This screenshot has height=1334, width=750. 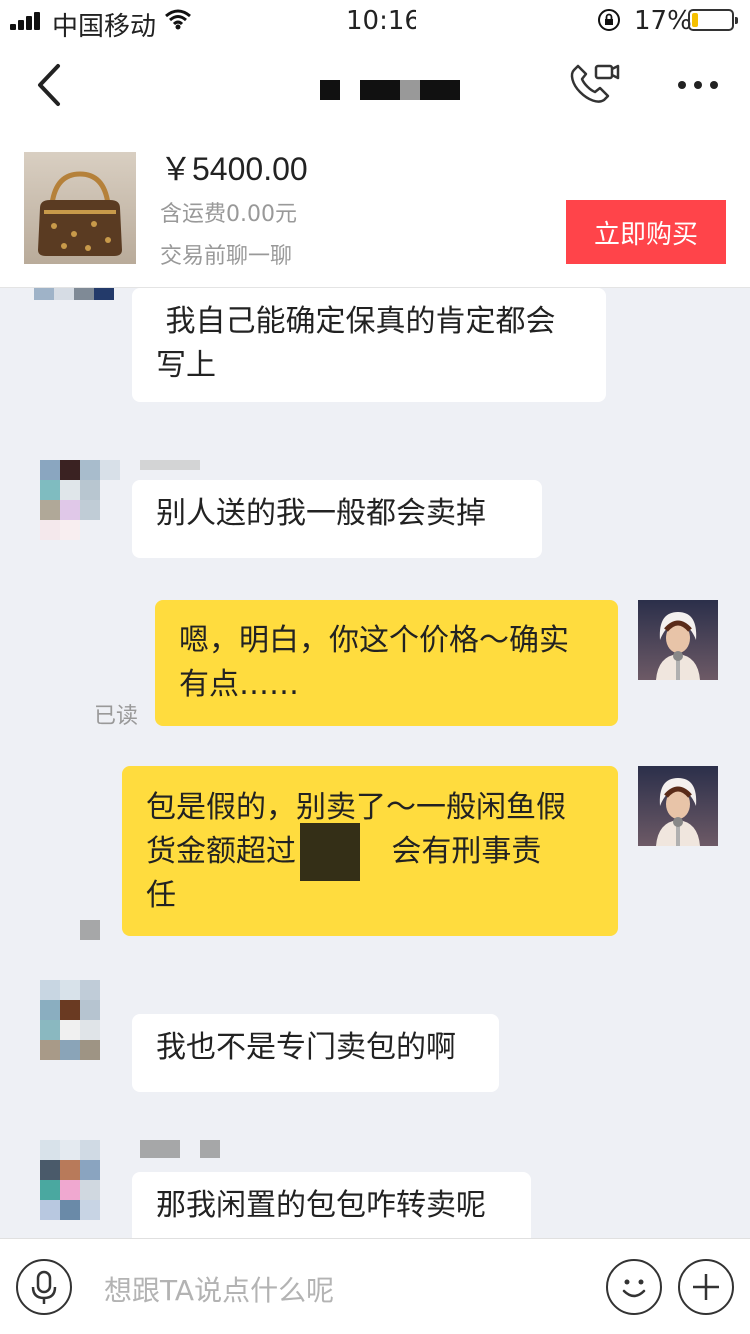 What do you see at coordinates (228, 214) in the screenshot?
I see `shipping-fee: 含运费0.00元` at bounding box center [228, 214].